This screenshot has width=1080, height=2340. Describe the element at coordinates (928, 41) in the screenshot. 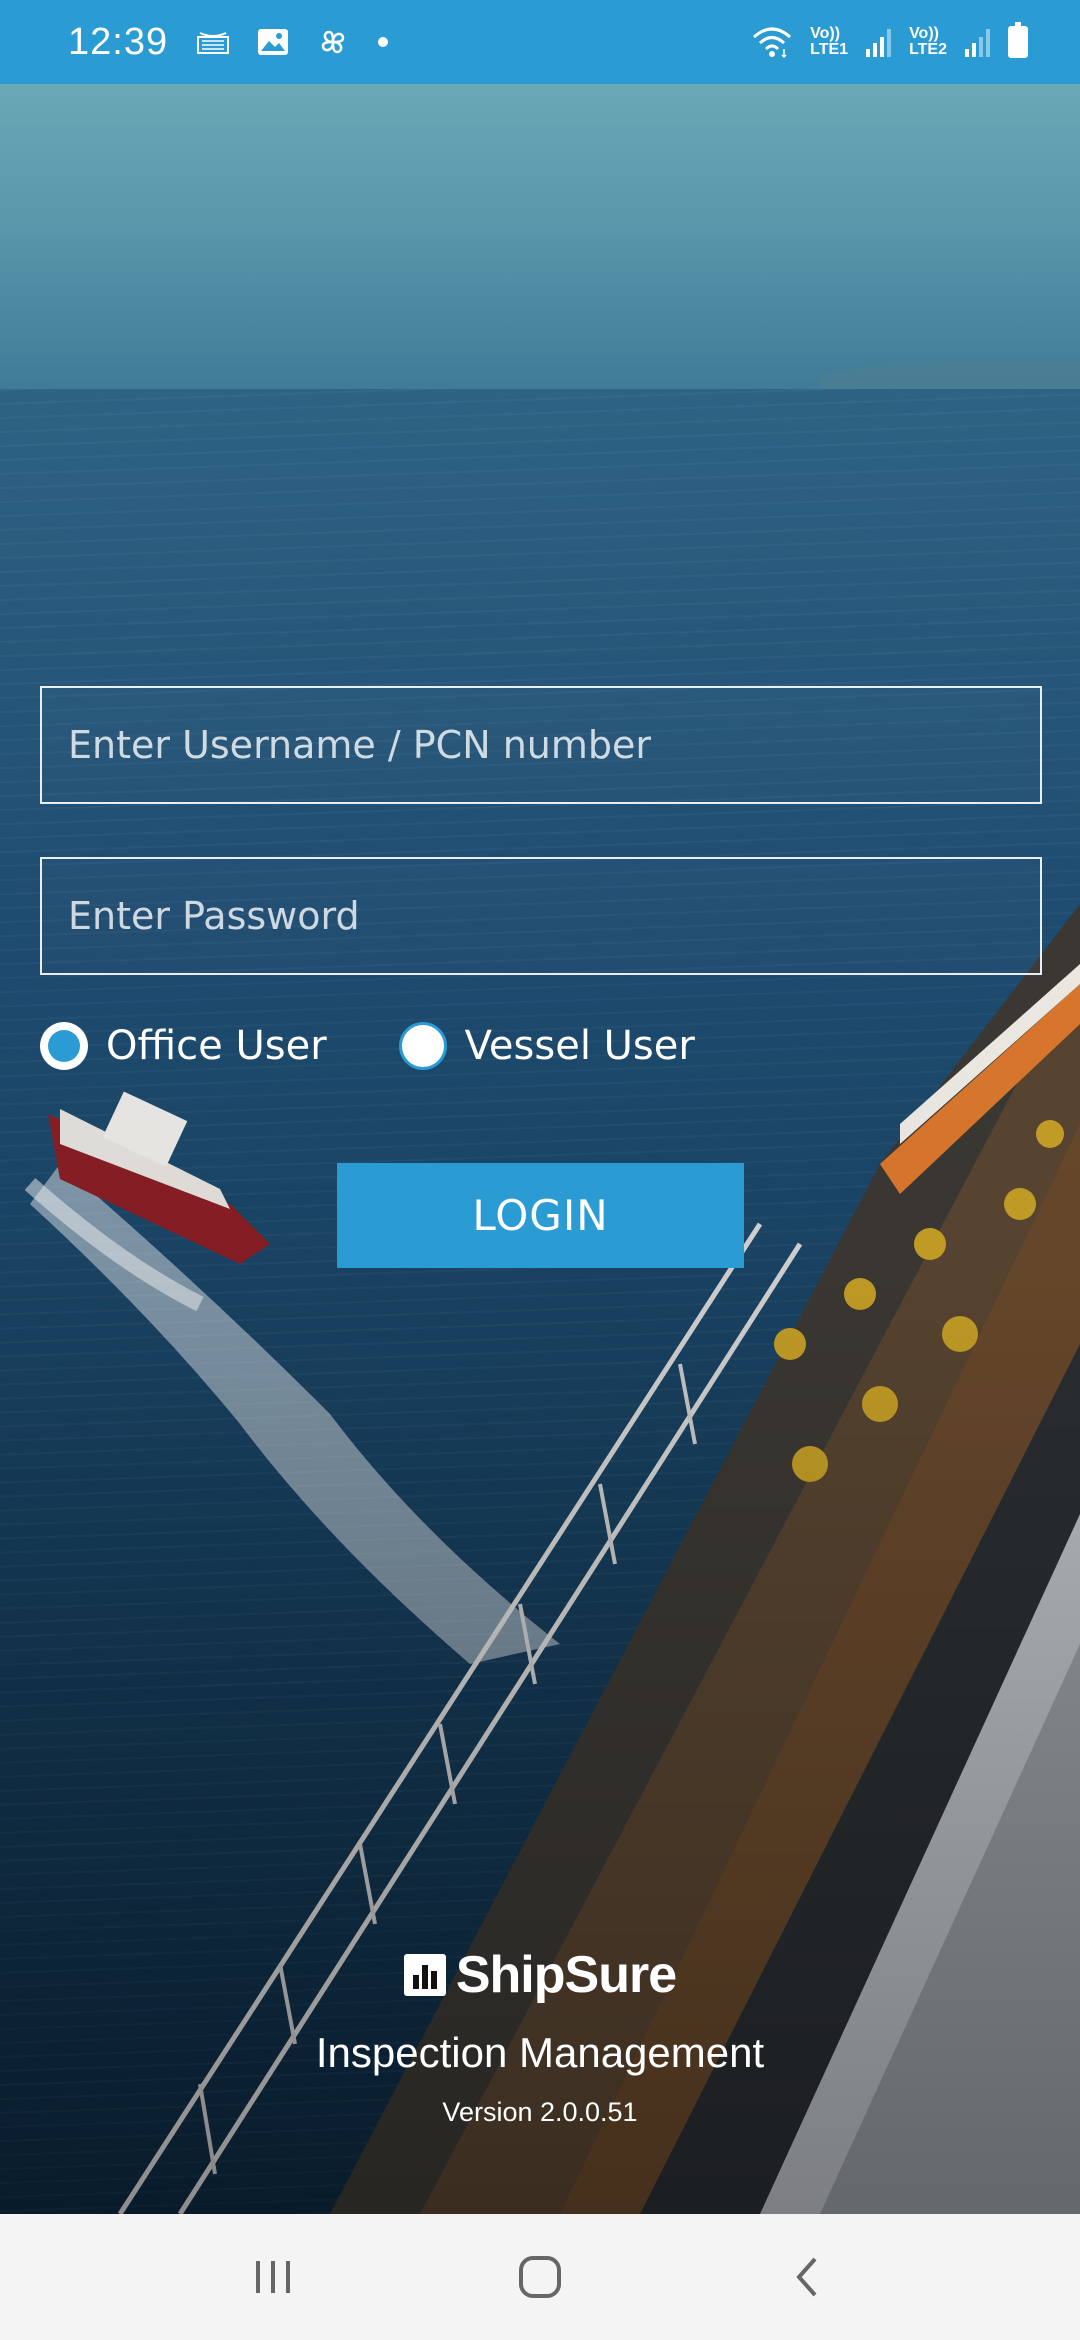

I see `sim2-label: Vo)) LTE2` at that location.